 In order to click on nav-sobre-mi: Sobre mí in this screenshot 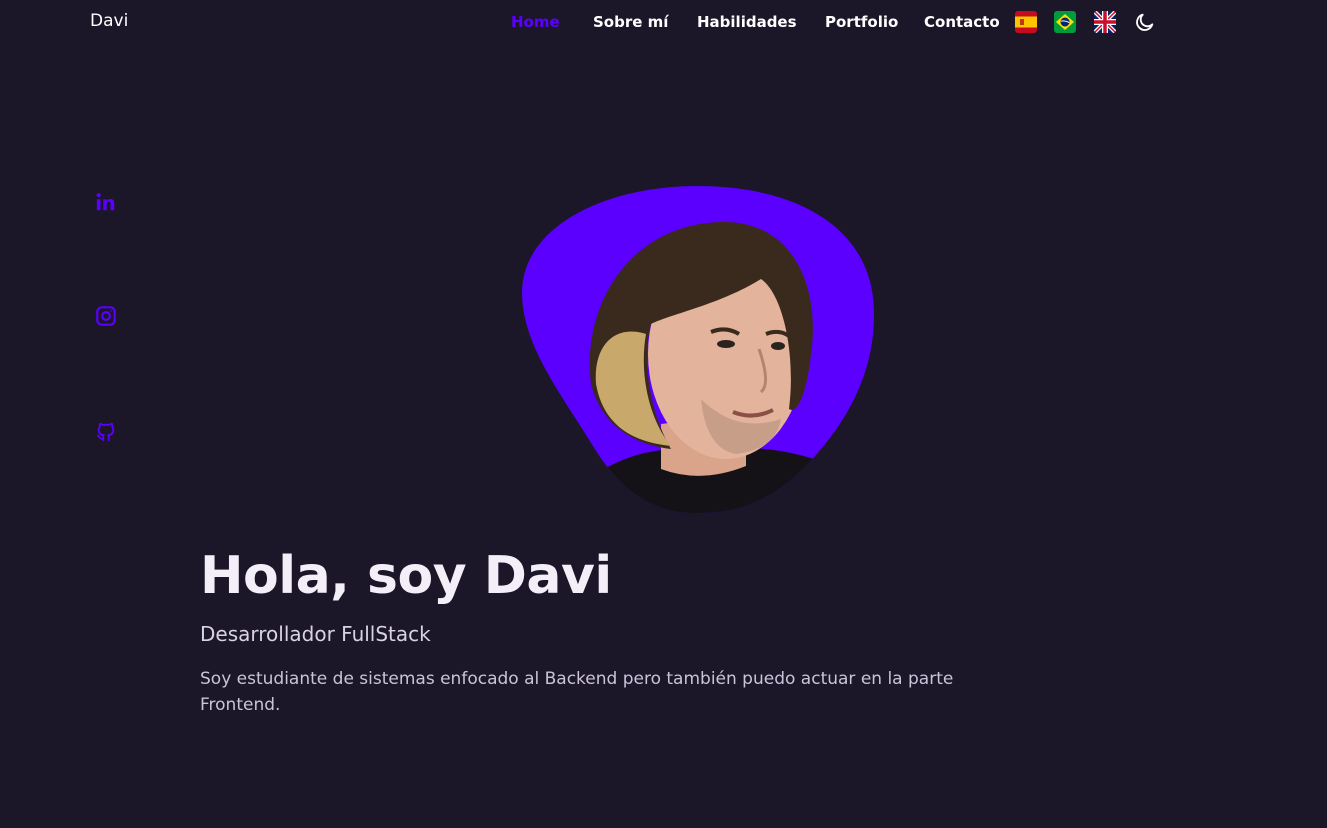, I will do `click(630, 22)`.